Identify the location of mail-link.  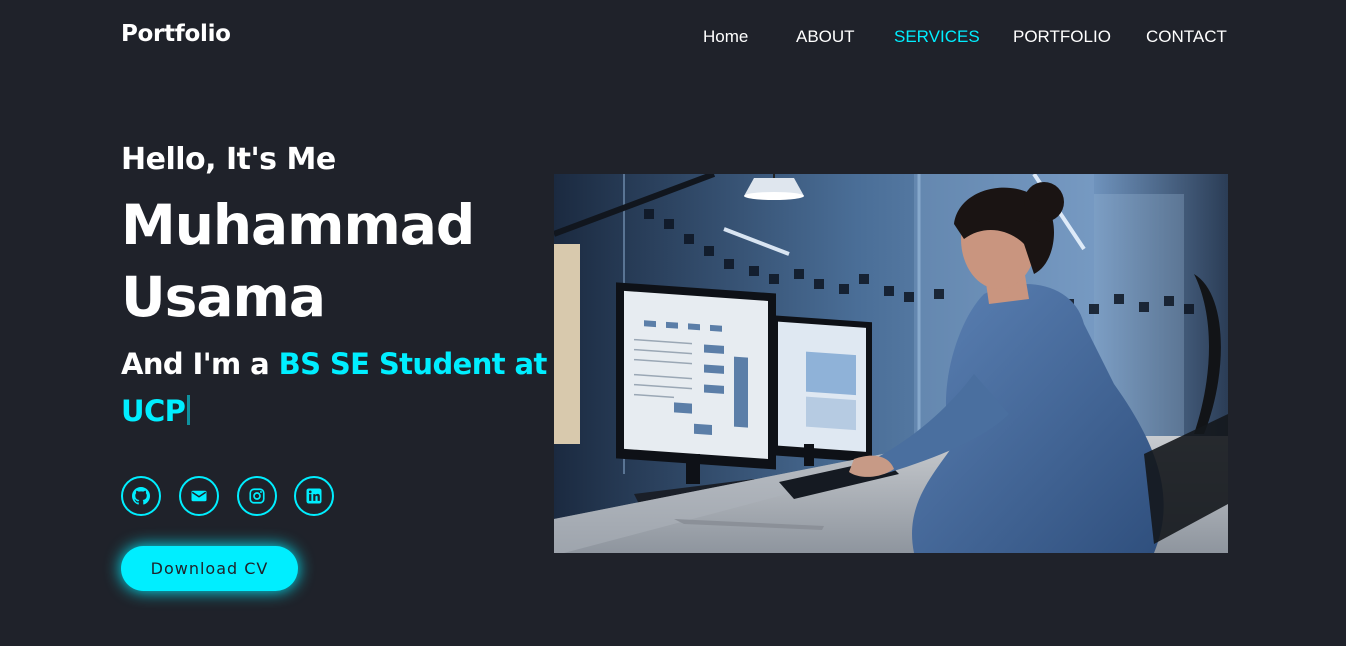
(199, 496).